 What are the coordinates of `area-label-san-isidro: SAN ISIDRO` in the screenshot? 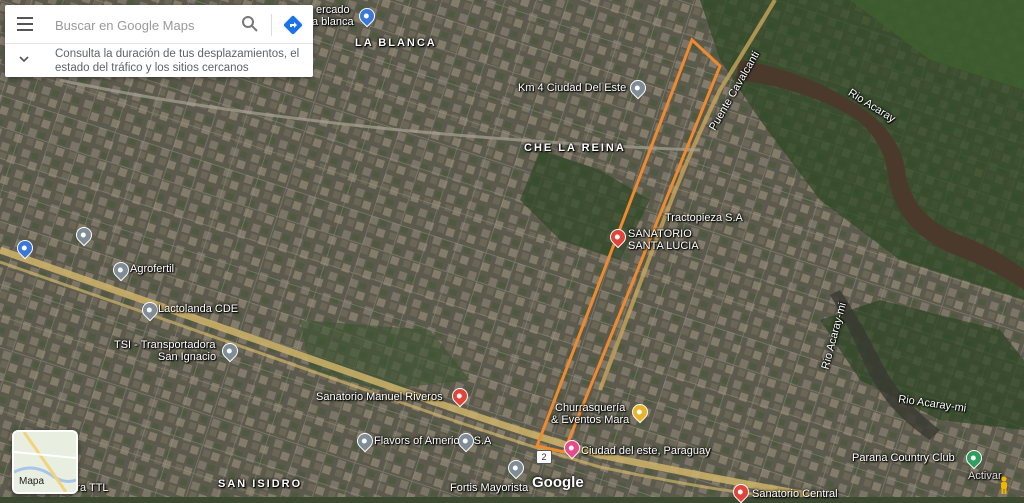 It's located at (260, 484).